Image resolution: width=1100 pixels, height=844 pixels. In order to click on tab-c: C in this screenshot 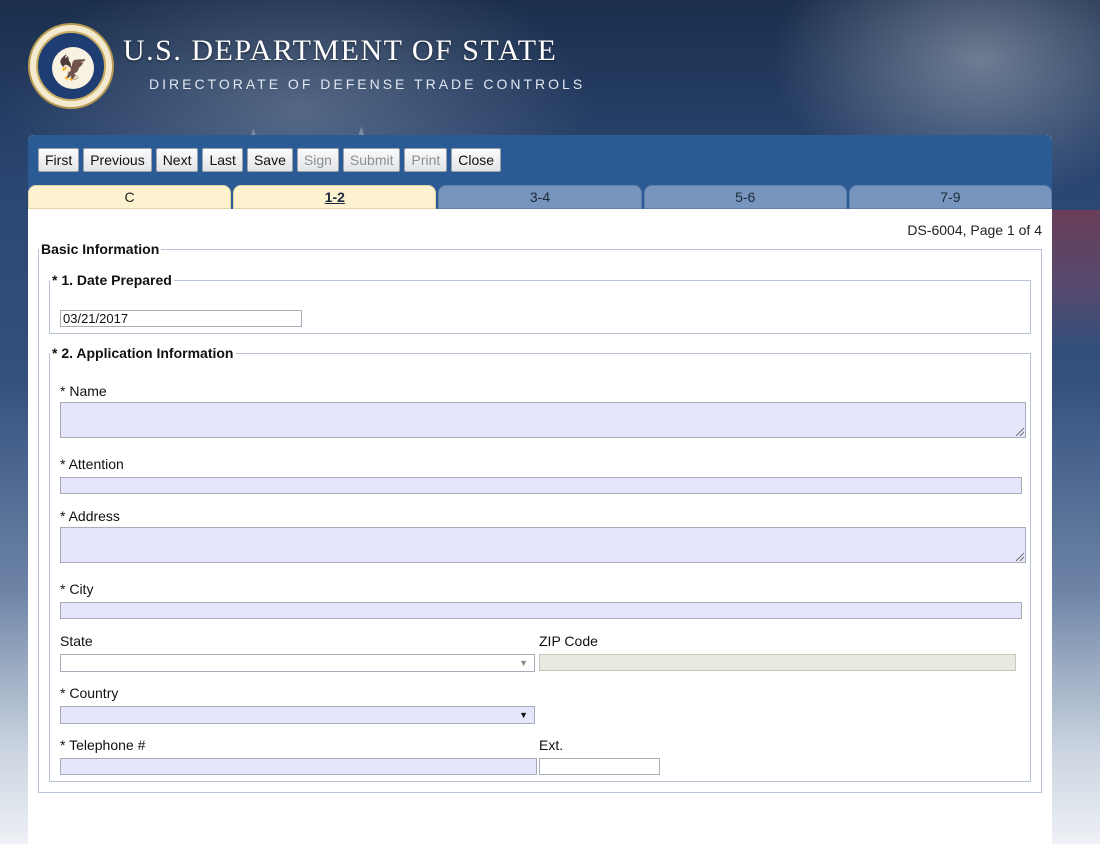, I will do `click(130, 197)`.